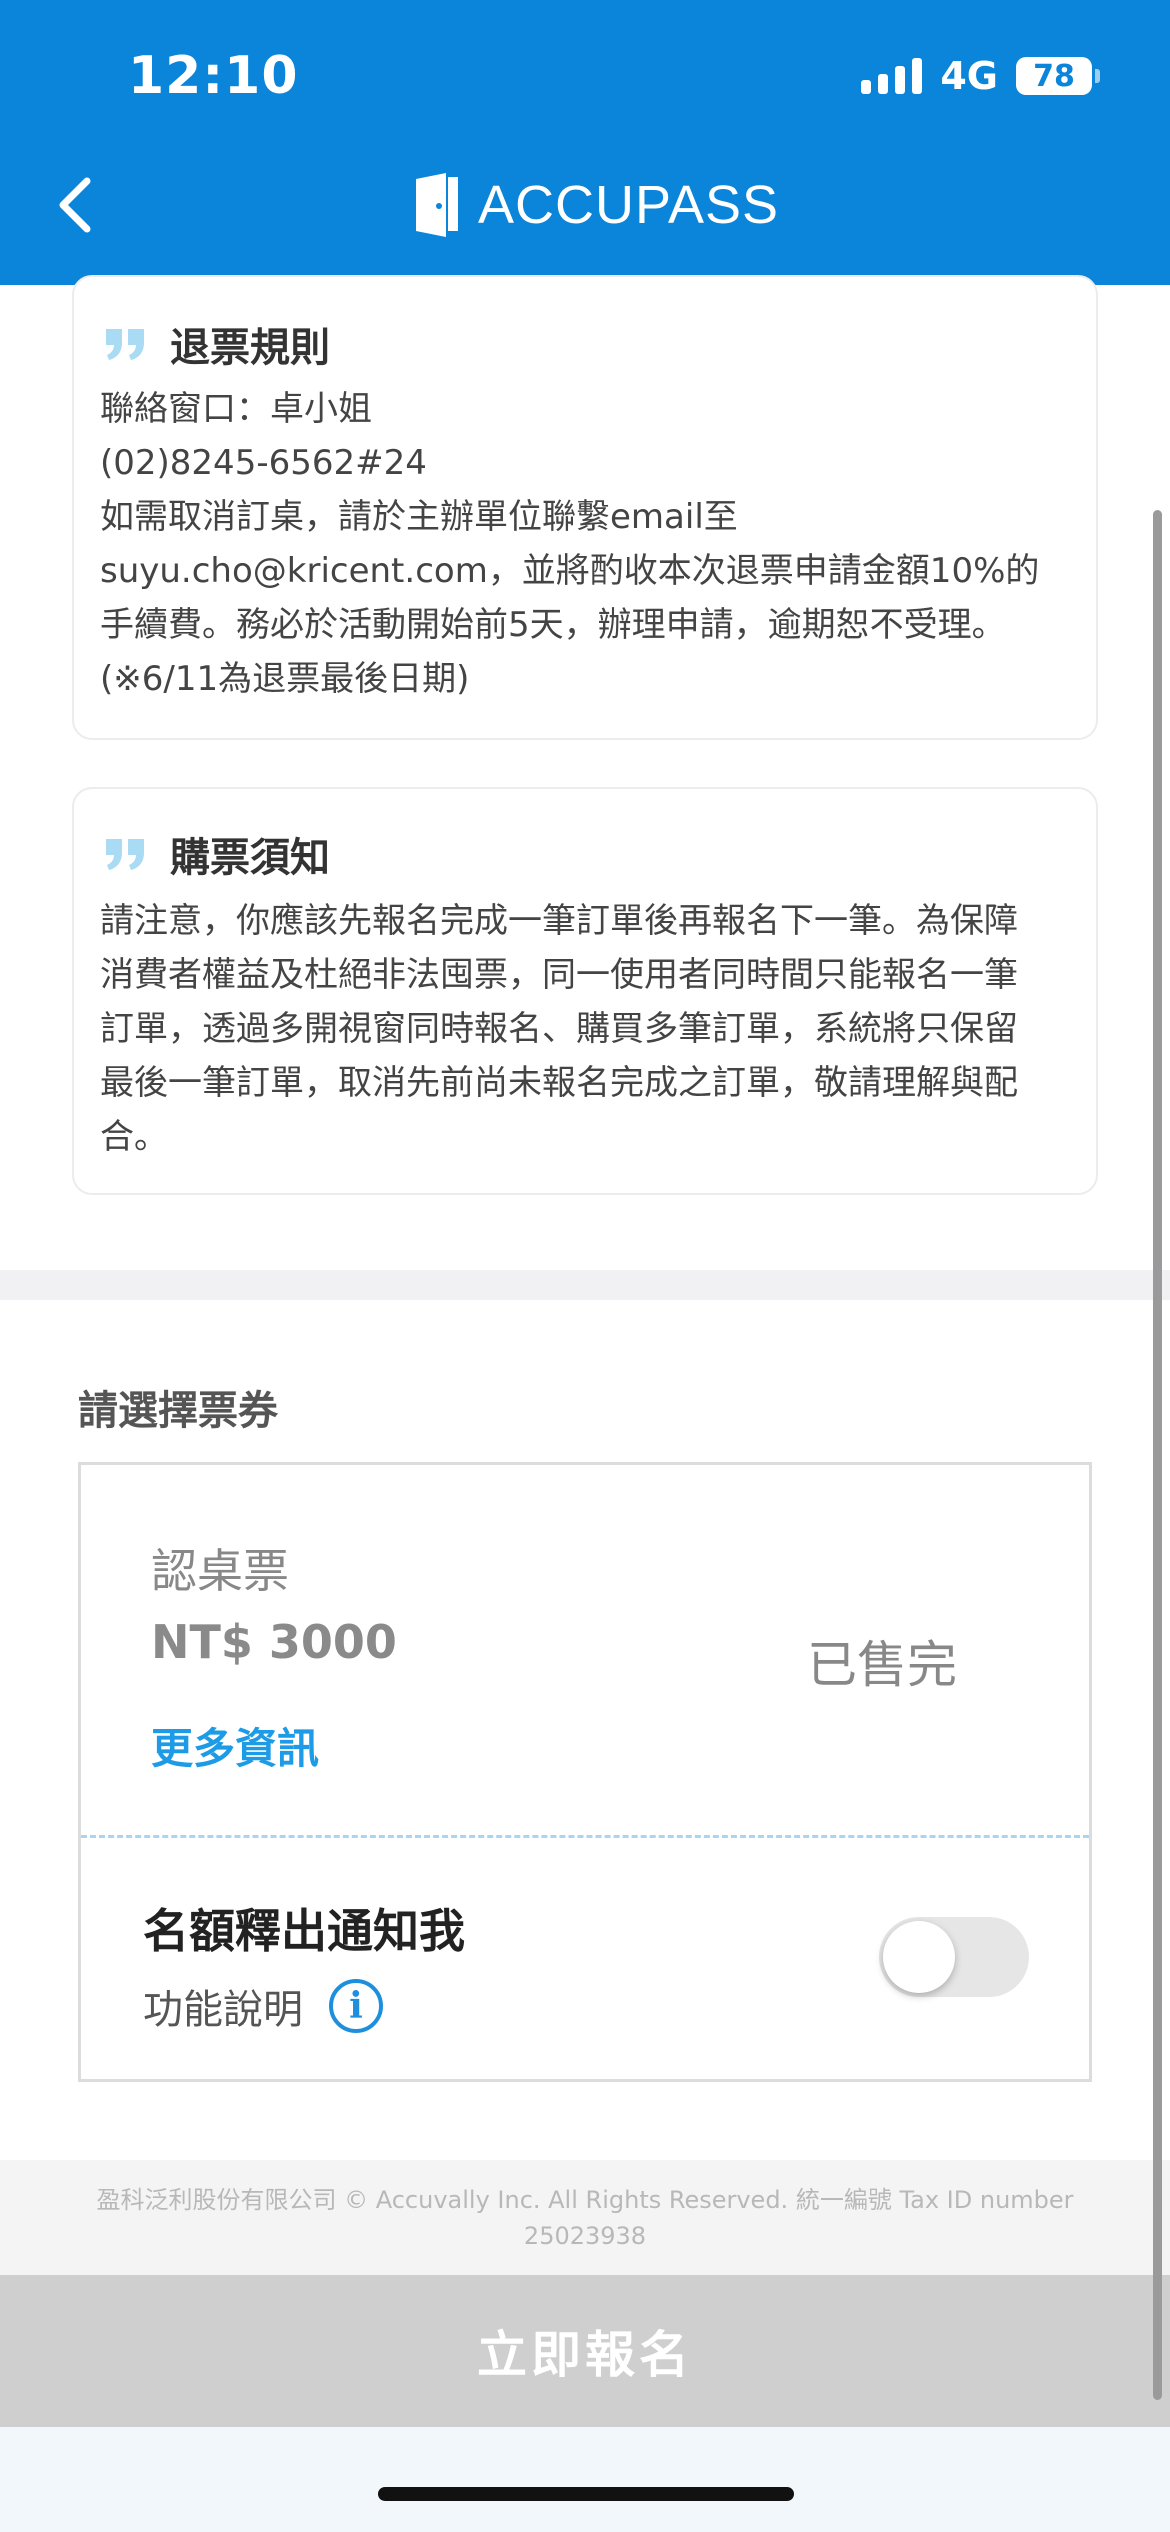  I want to click on notify-toggle, so click(954, 1957).